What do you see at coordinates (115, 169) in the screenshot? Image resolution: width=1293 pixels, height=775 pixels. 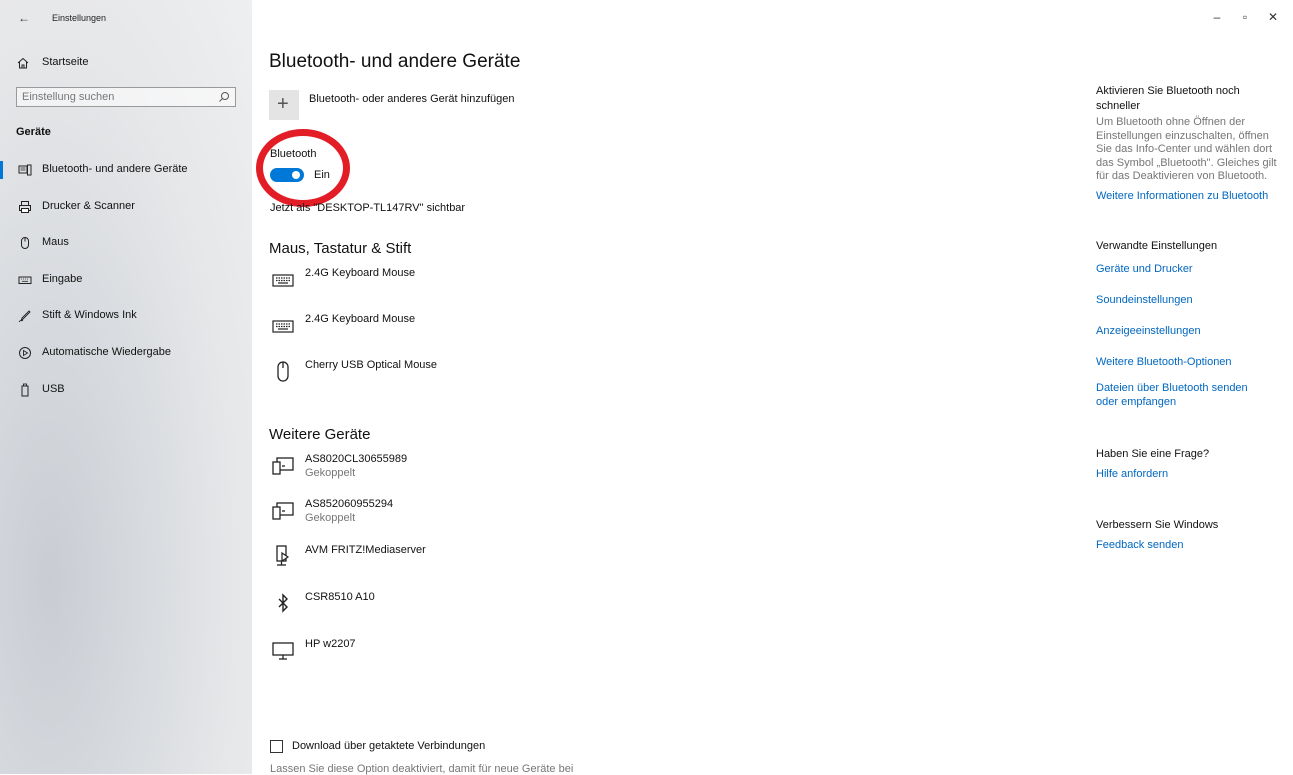 I see `sidebar-item-label: Bluetooth- und andere Geräte` at bounding box center [115, 169].